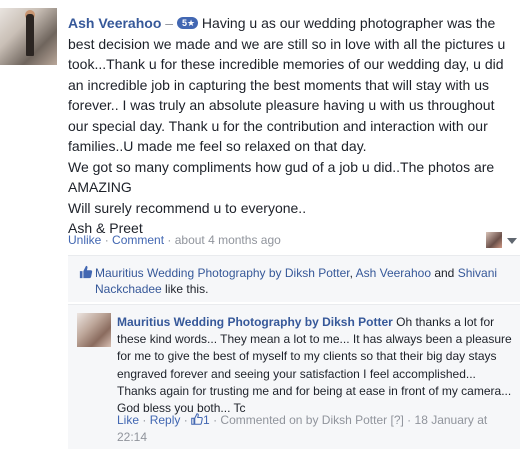 This screenshot has width=526, height=449. I want to click on commented-by-text: Commented on by Diksh Potter, so click(304, 420).